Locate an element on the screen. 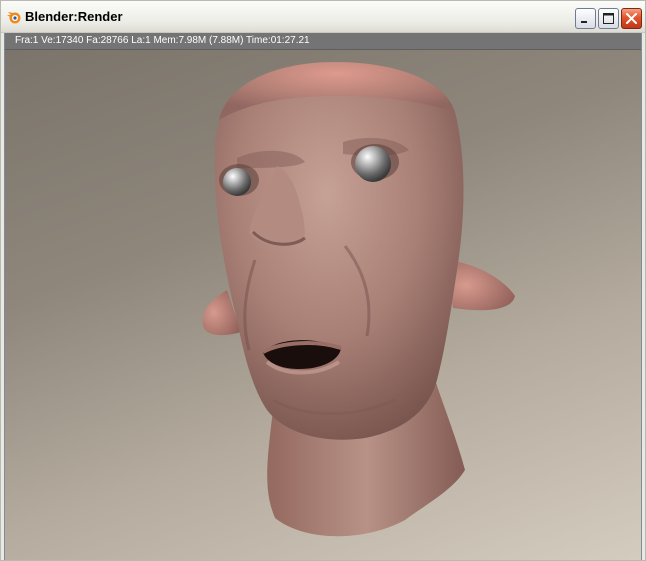 The width and height of the screenshot is (646, 561). title-bar: Blender:Render is located at coordinates (323, 17).